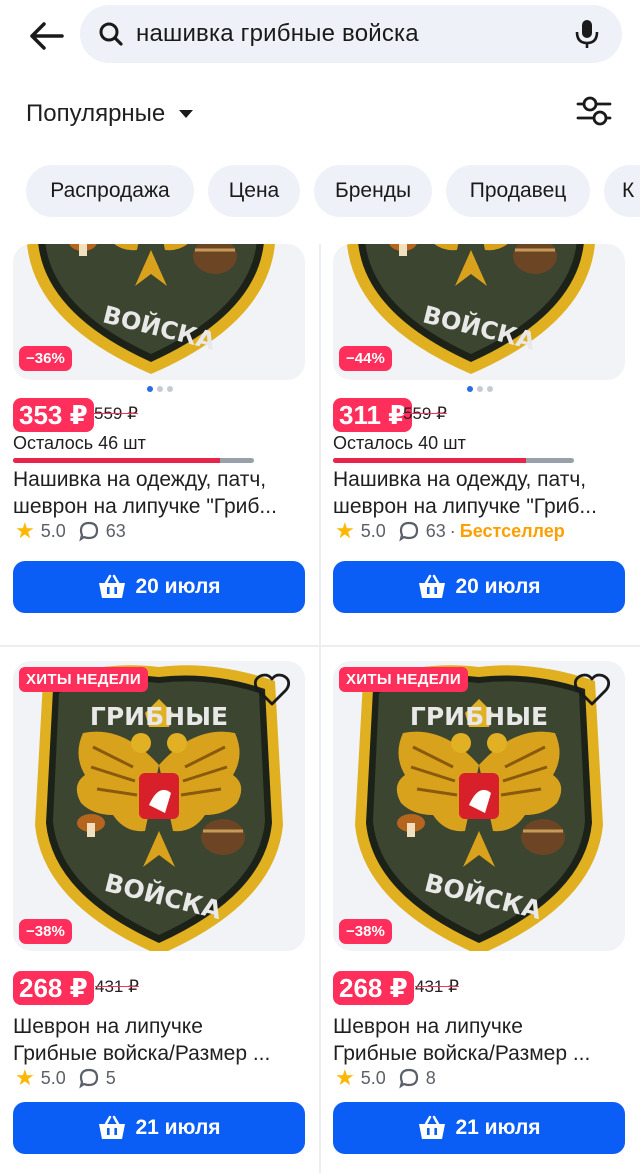 The image size is (640, 1173). I want to click on top-bar: нашивка грибные войска, so click(320, 36).